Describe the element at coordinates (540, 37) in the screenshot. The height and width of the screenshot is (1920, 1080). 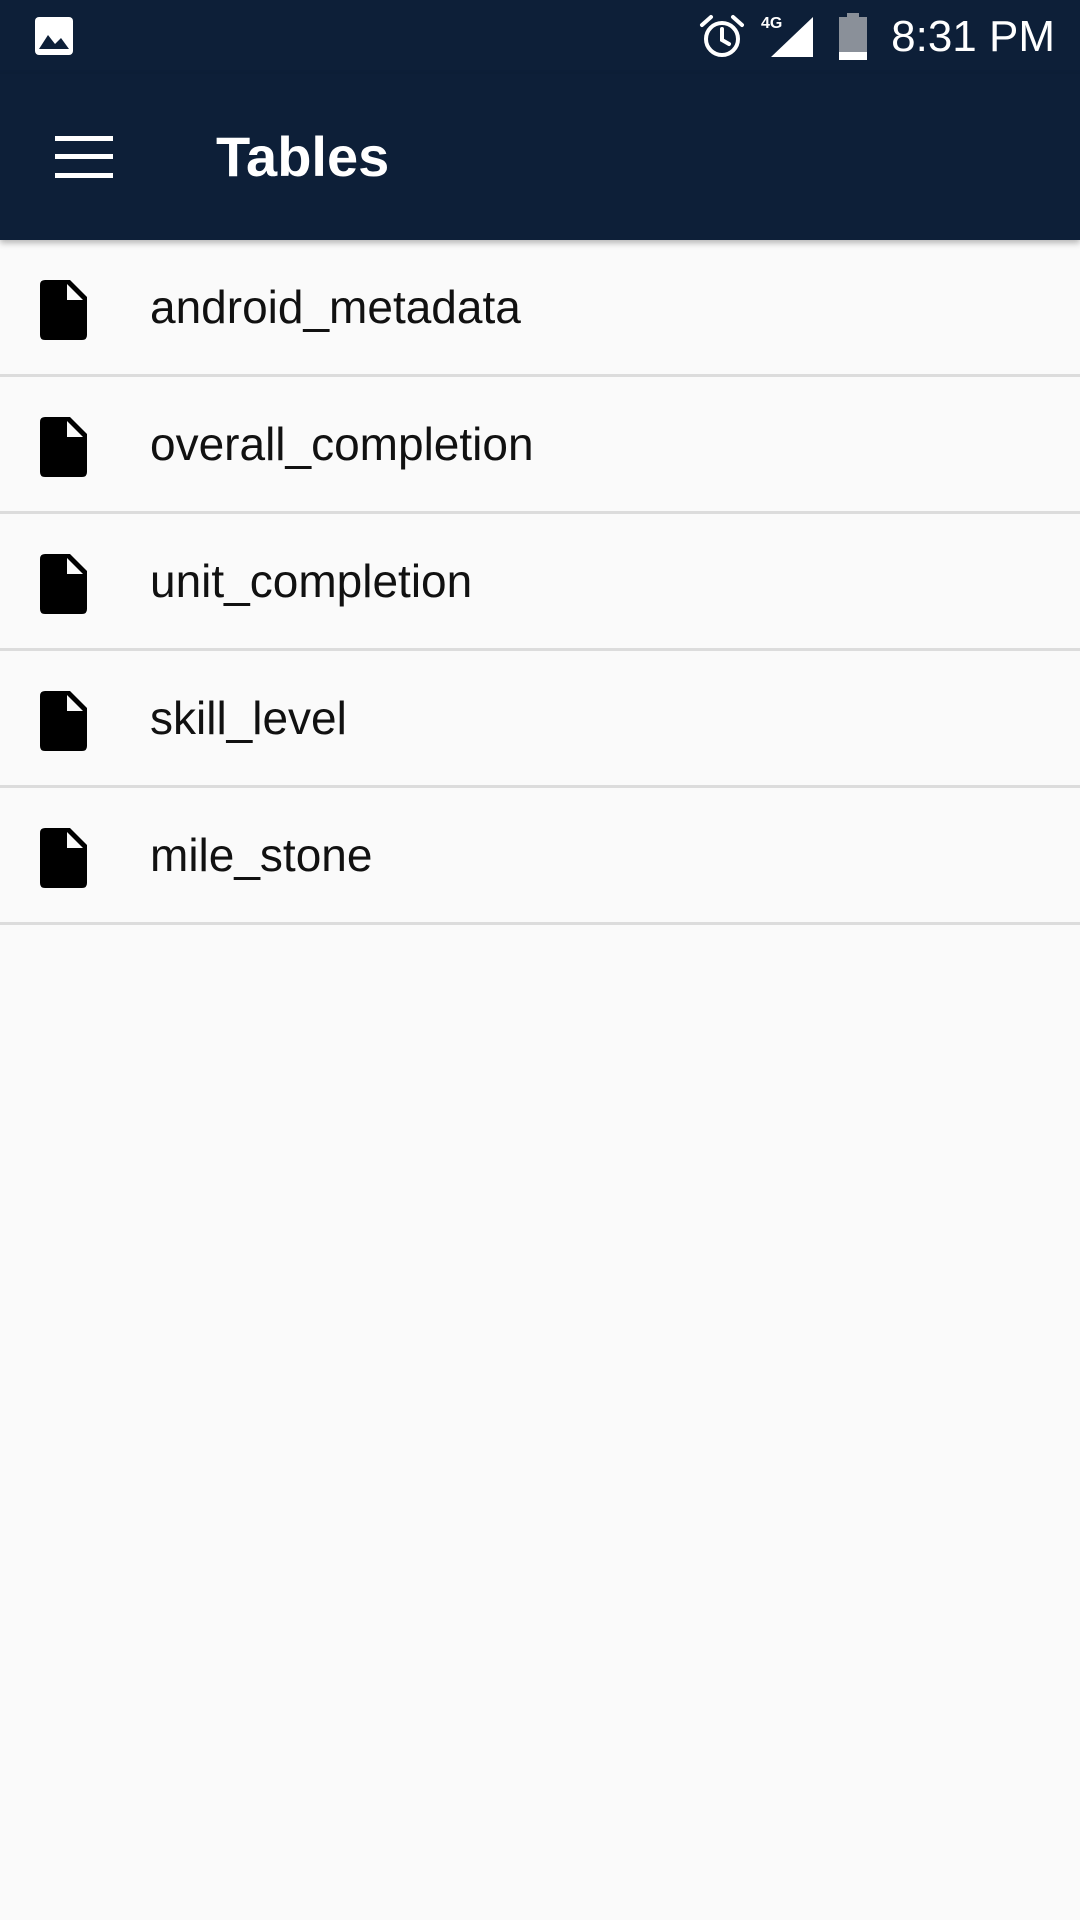
I see `status-bar: 4G 8:31 PM` at that location.